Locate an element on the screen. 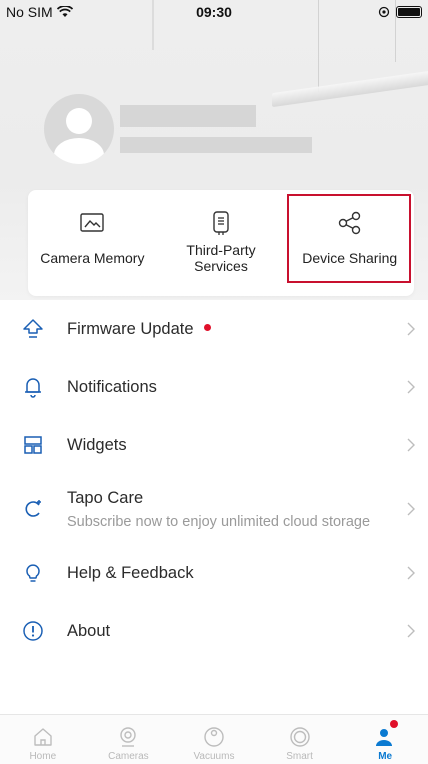 The height and width of the screenshot is (764, 428). status-bar: No SIM 09:30 is located at coordinates (214, 13).